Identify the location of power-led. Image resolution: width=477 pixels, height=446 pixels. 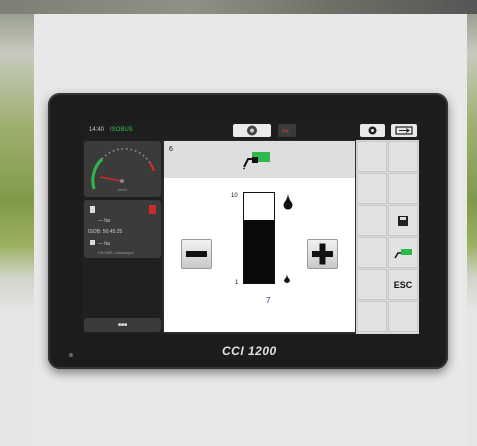
(71, 355).